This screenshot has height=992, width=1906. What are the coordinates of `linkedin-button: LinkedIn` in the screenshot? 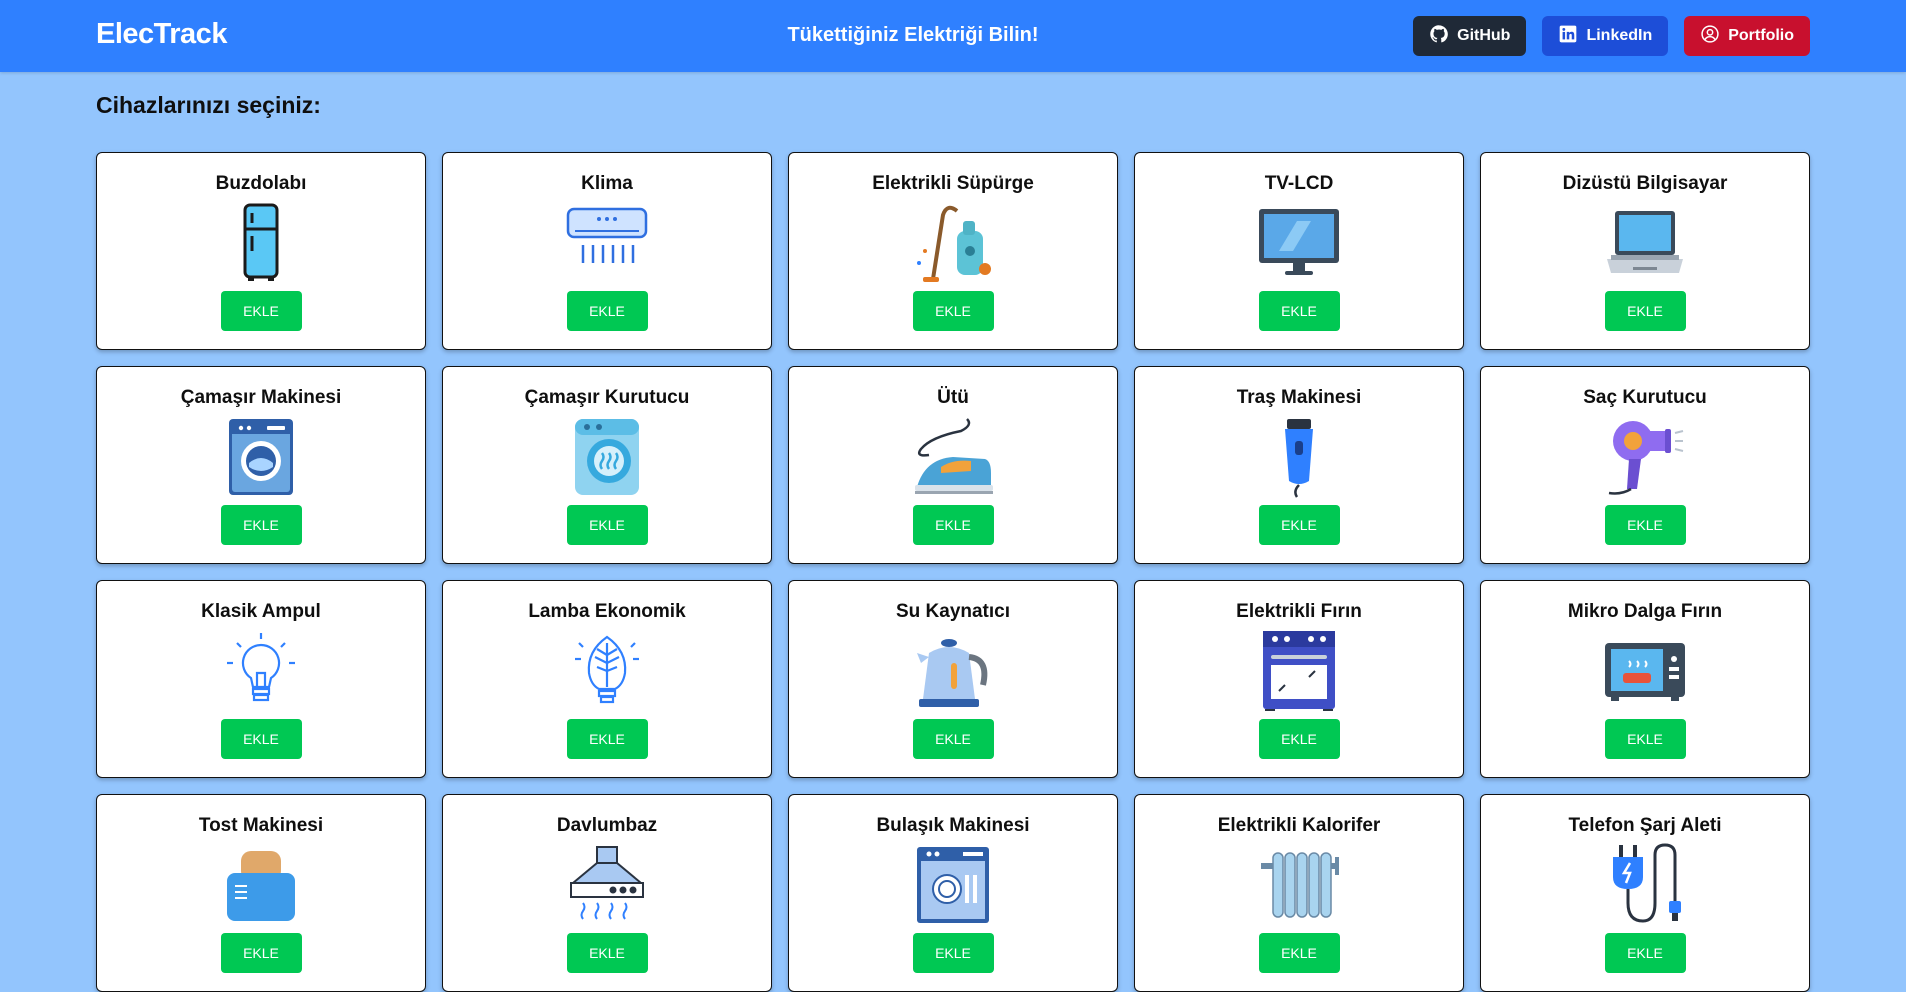 It's located at (1605, 36).